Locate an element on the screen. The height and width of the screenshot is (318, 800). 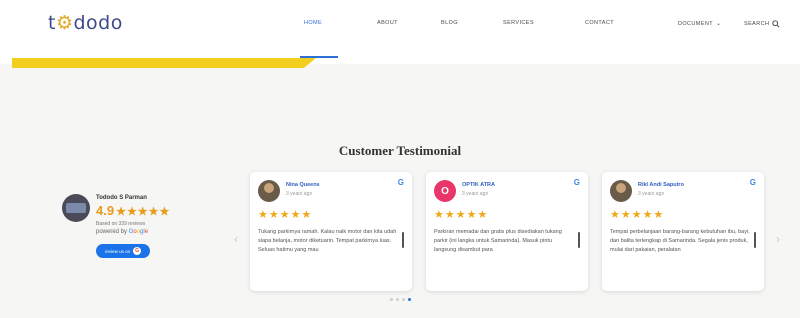
nav-blog: BLOG is located at coordinates (449, 23).